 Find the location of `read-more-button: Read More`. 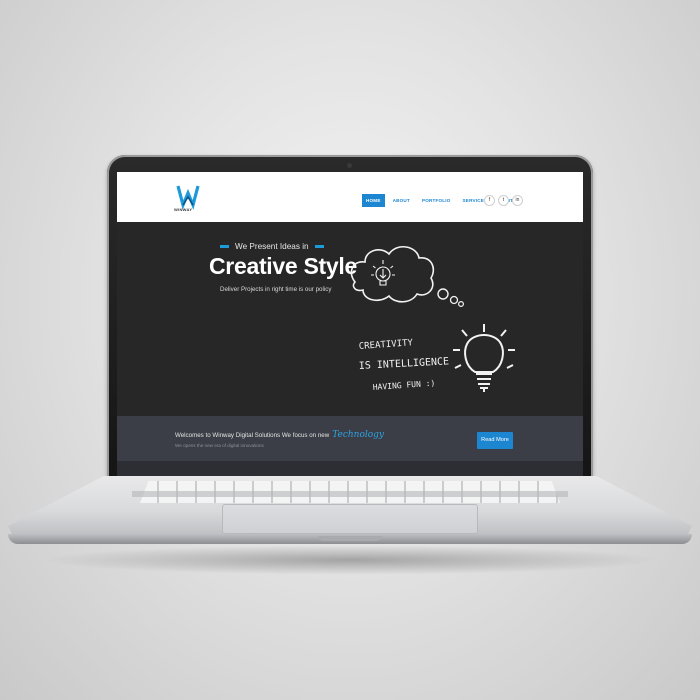

read-more-button: Read More is located at coordinates (495, 440).